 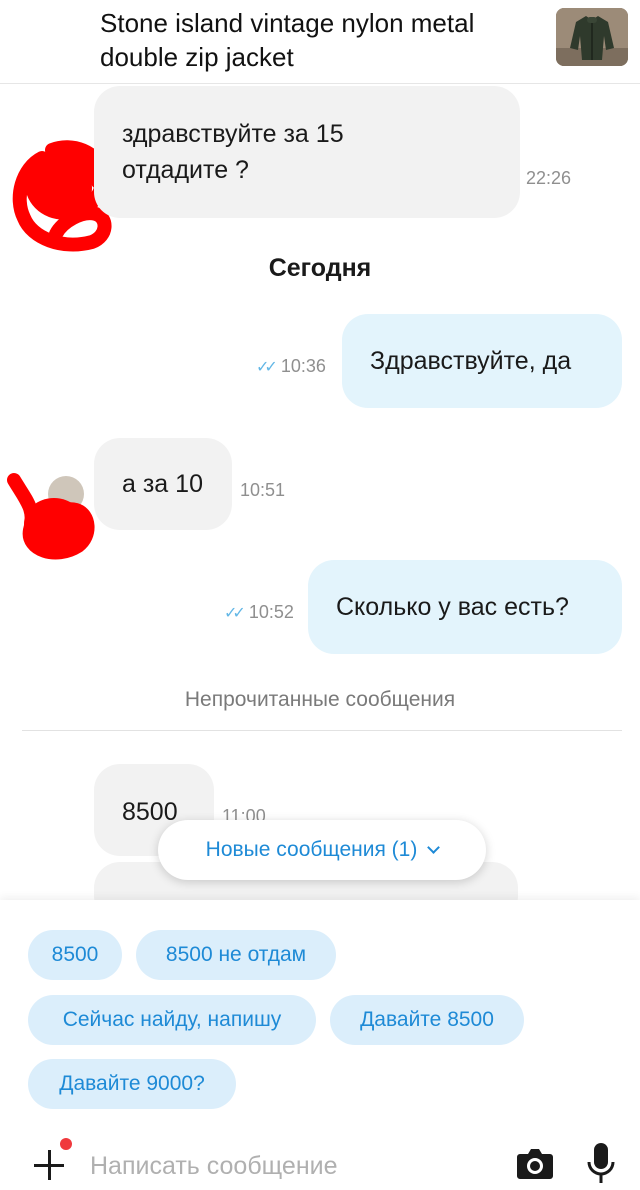 I want to click on message-time: ✓✓ 10:52, so click(x=259, y=612).